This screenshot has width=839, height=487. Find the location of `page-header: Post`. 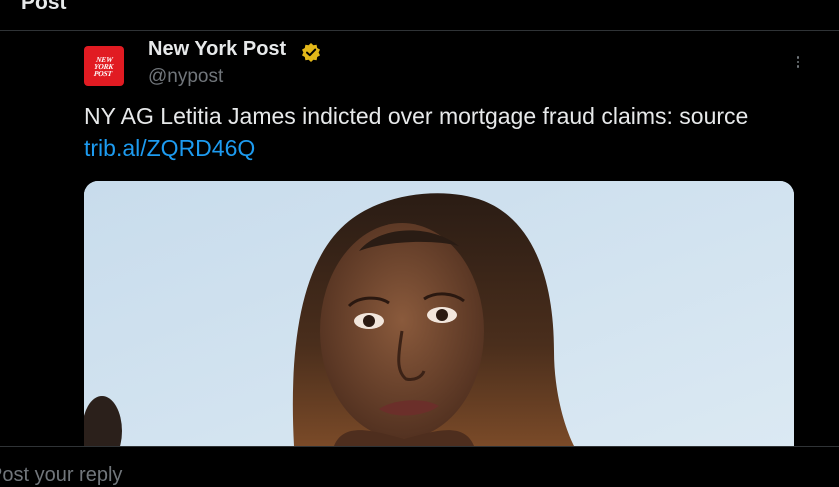

page-header: Post is located at coordinates (419, 15).